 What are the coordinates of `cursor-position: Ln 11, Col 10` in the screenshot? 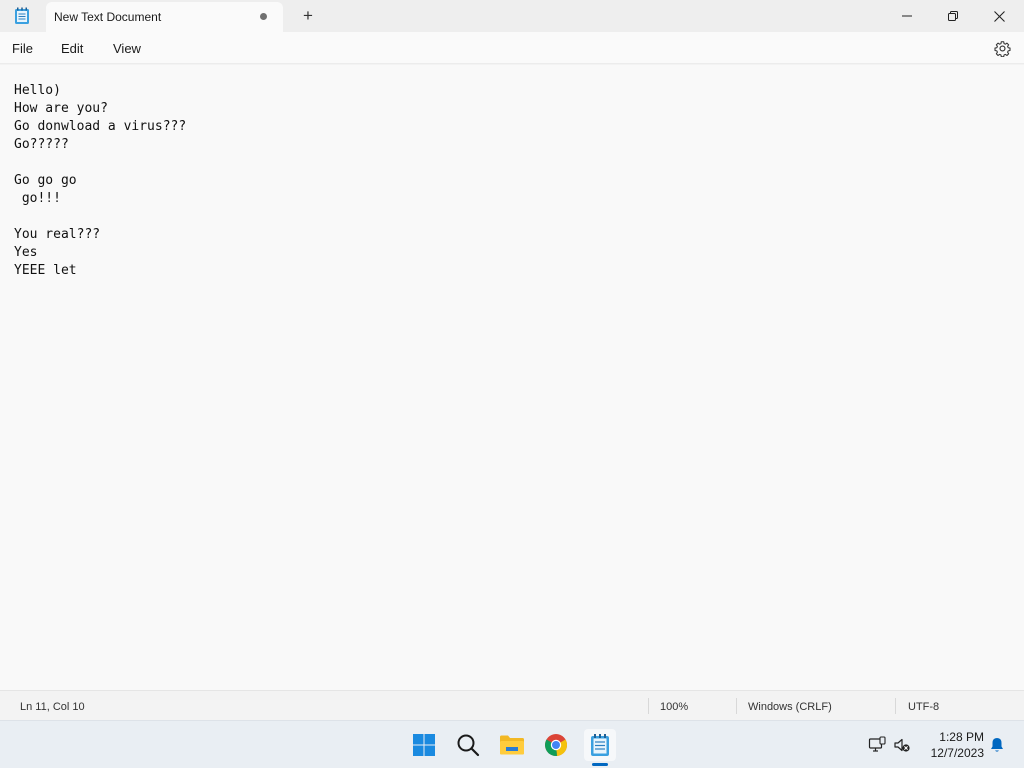 It's located at (52, 707).